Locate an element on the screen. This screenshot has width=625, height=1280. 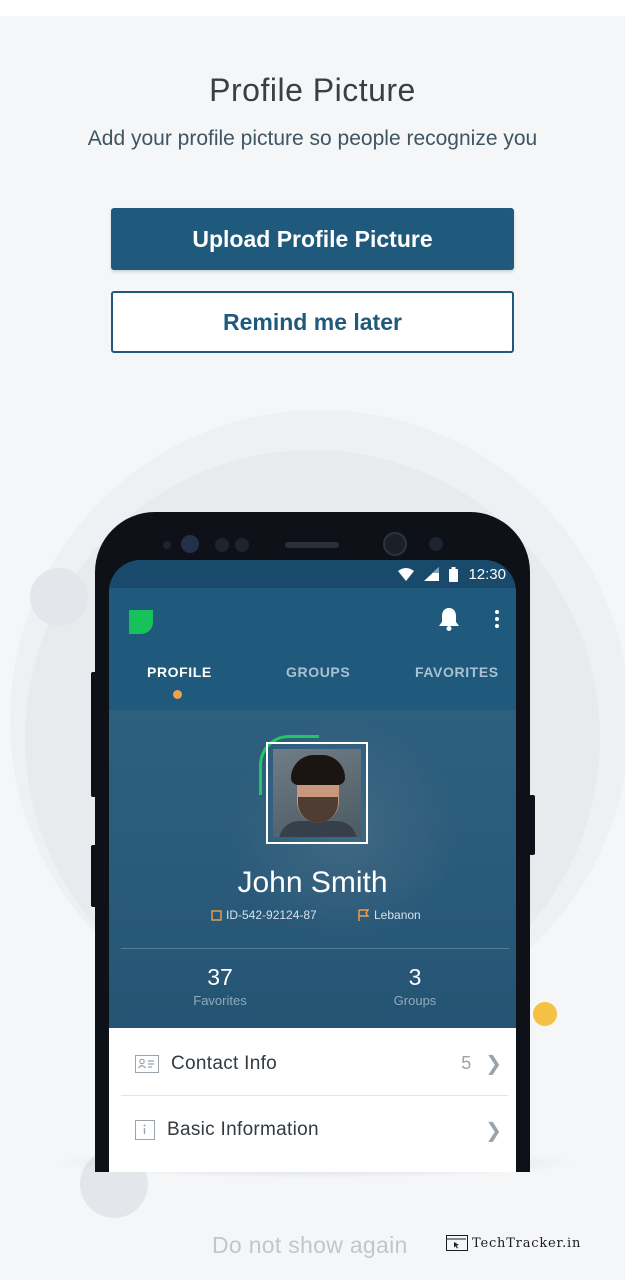
stat-favorites: 37 Favorites is located at coordinates (220, 986).